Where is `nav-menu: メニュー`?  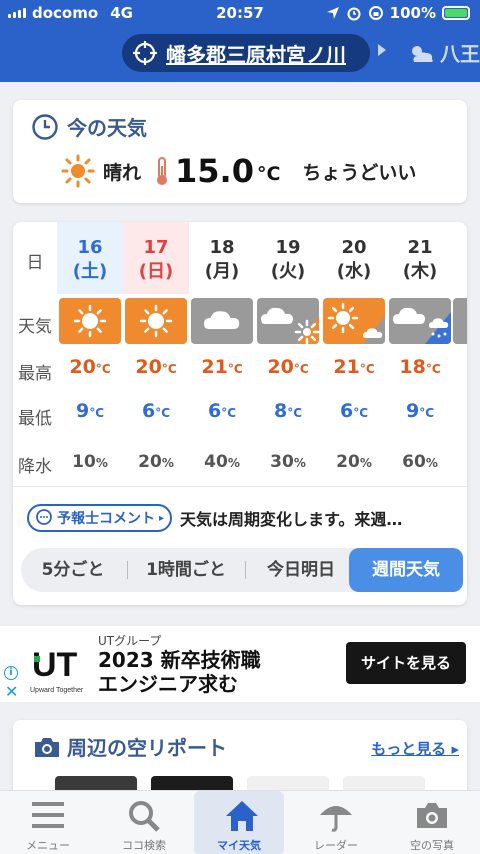 nav-menu: メニュー is located at coordinates (48, 822).